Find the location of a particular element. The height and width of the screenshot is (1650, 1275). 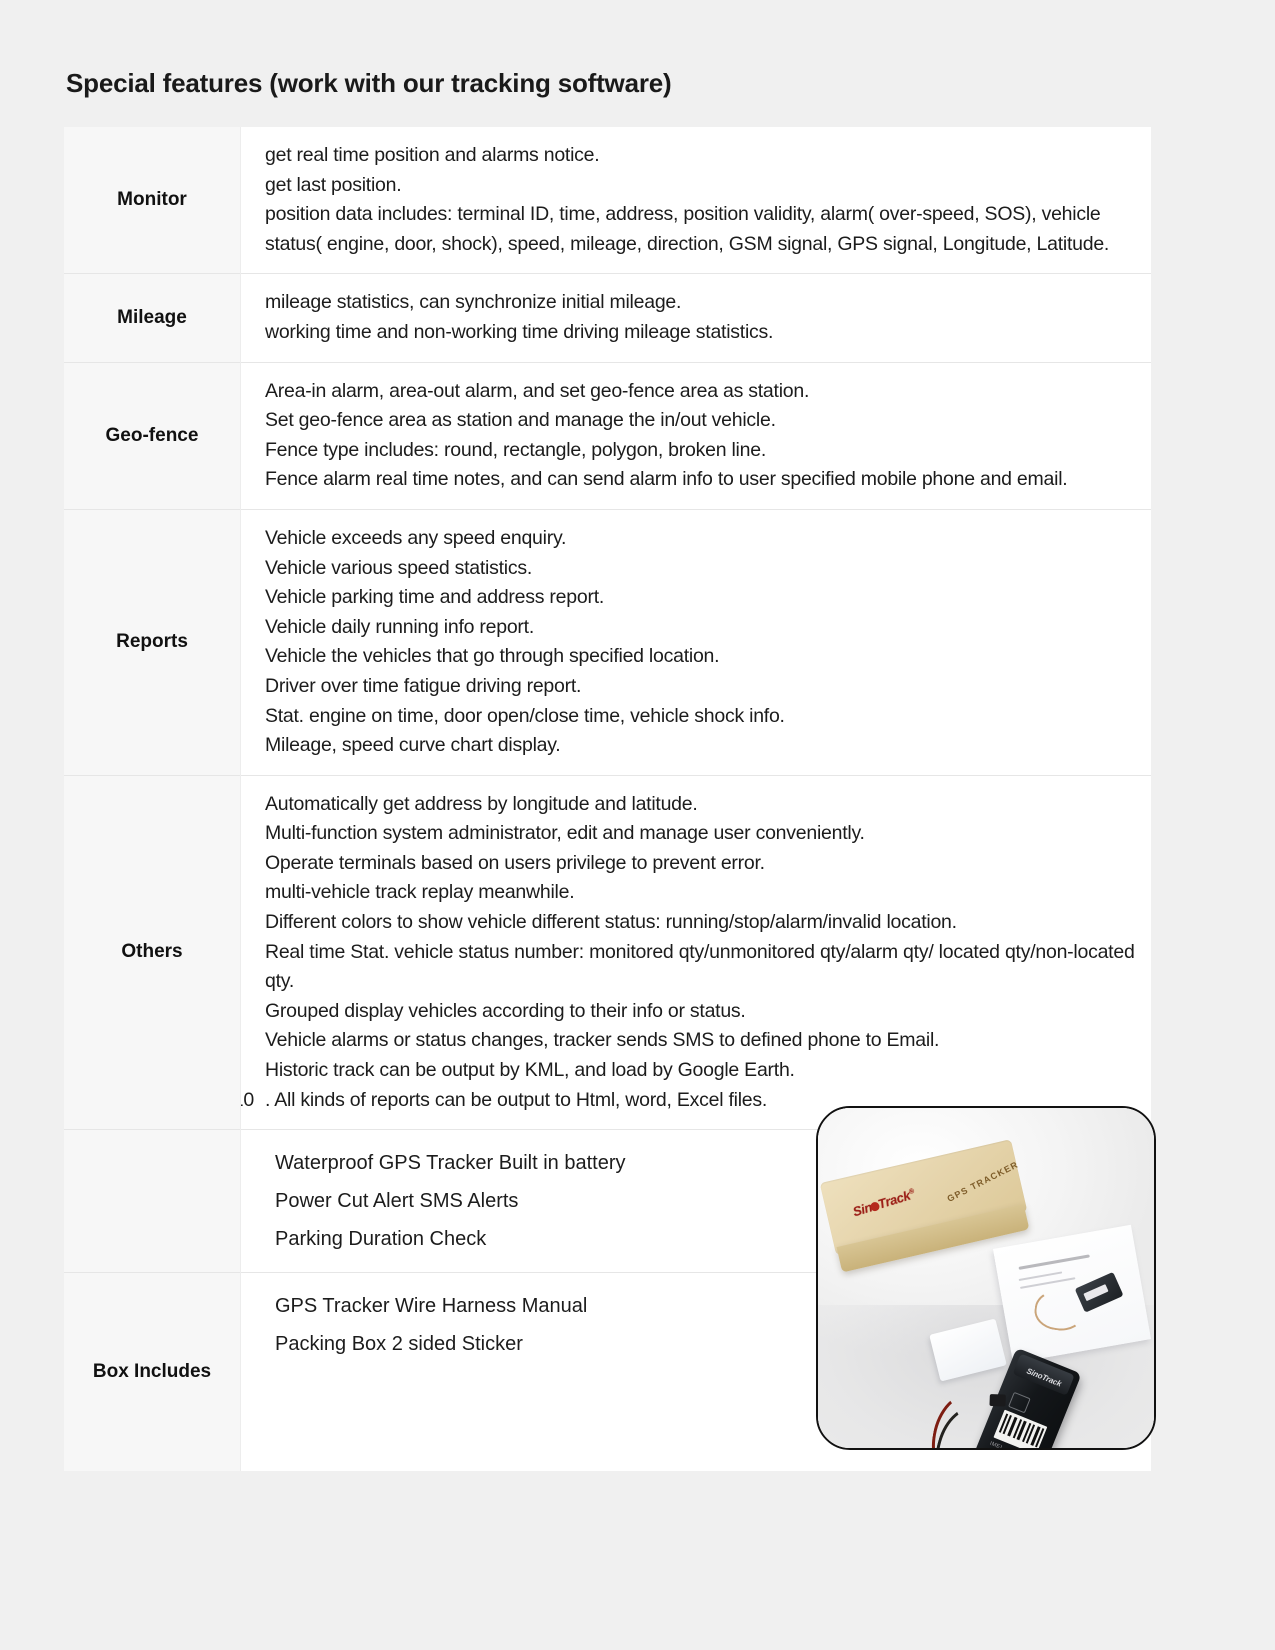

product-photo: Sin Track® GPS TRACKER SinoTrack IMEI is located at coordinates (986, 1278).